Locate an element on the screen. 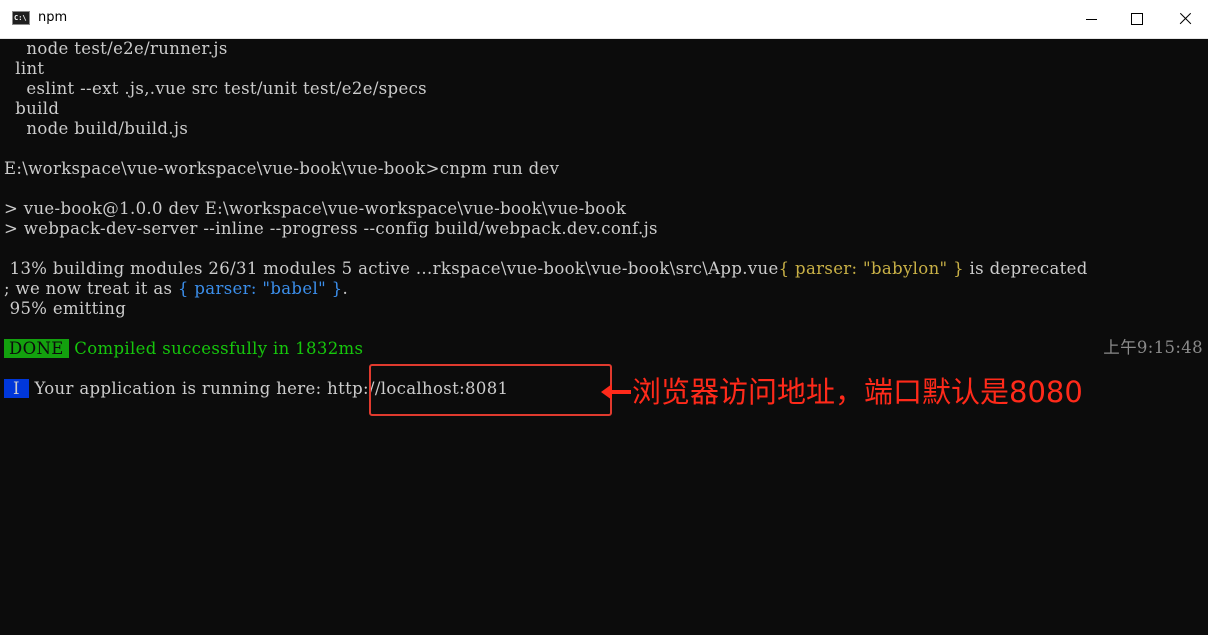  deprecation-prefix: ; we now treat it as is located at coordinates (91, 288).